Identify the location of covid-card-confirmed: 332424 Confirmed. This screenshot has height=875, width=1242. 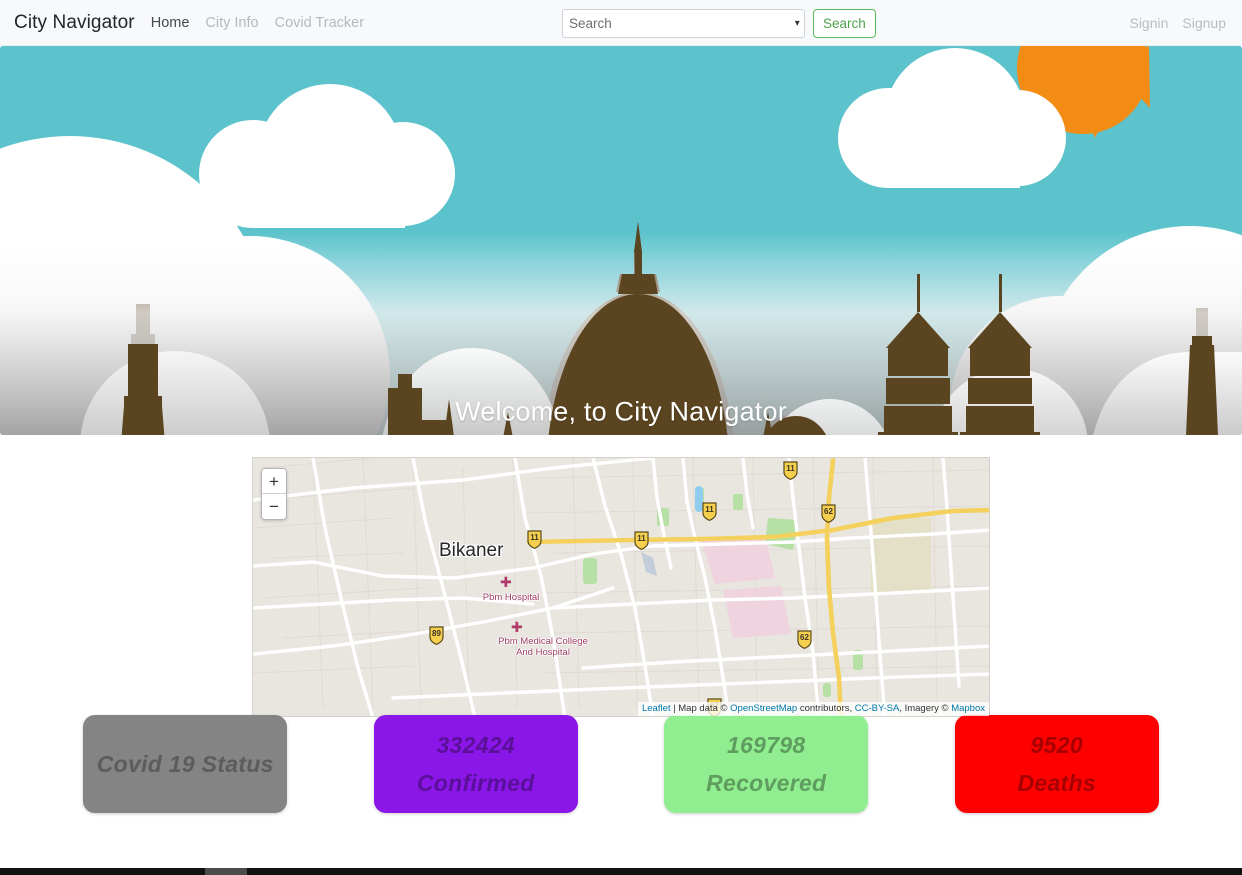
(475, 764).